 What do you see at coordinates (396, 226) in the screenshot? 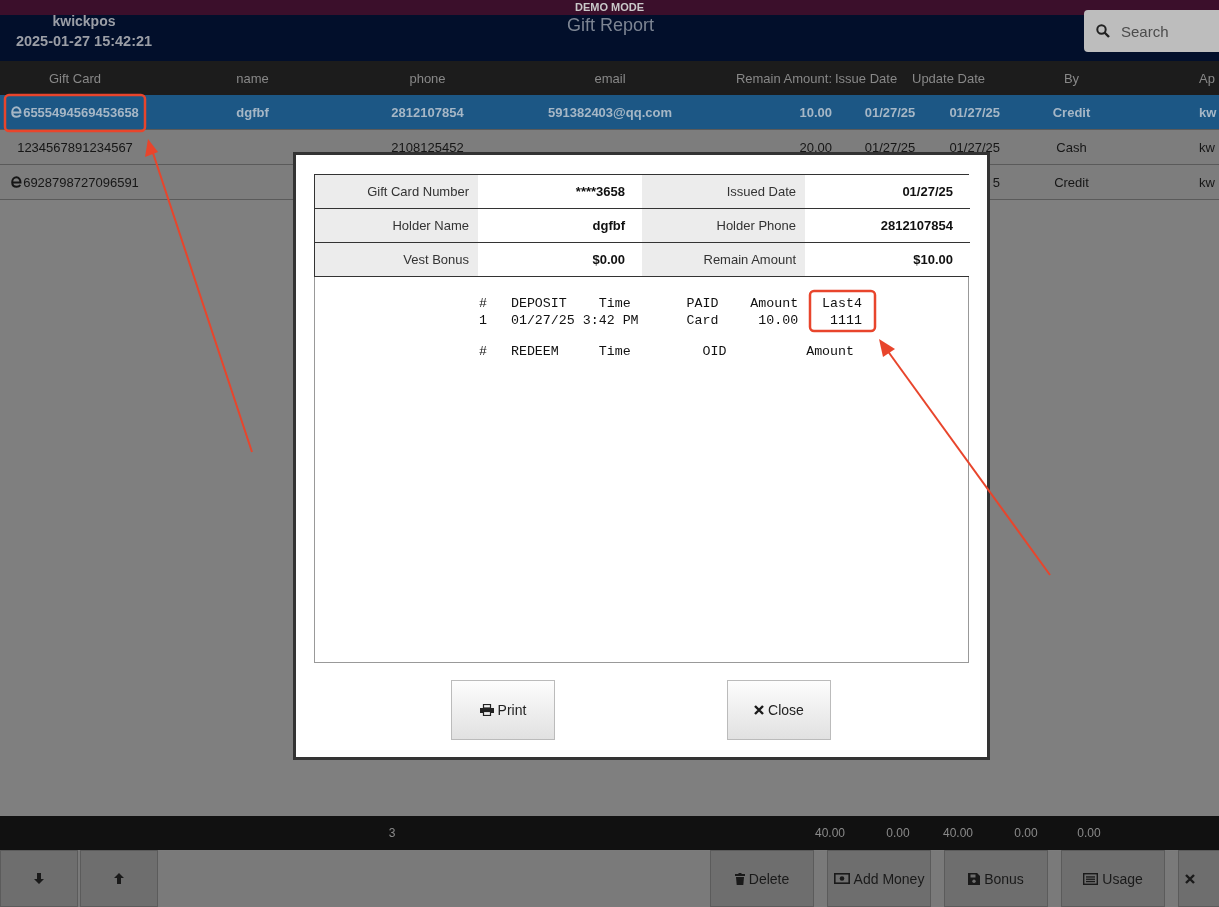
I see `field-label: Holder Name` at bounding box center [396, 226].